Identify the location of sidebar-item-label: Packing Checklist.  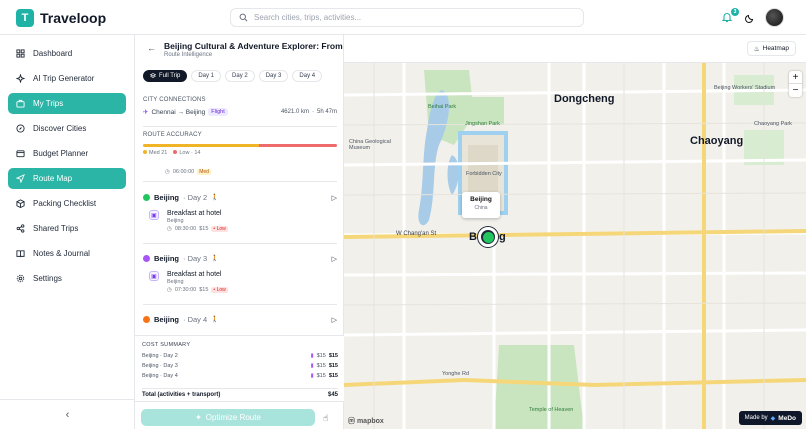
(65, 203).